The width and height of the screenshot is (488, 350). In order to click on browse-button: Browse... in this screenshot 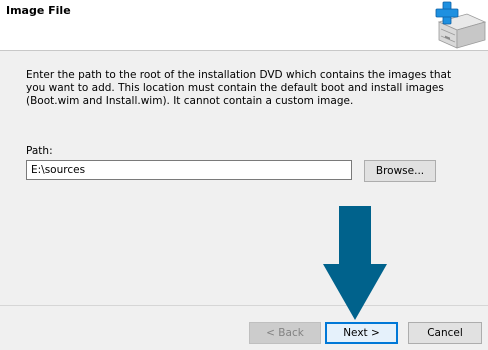, I will do `click(400, 171)`.